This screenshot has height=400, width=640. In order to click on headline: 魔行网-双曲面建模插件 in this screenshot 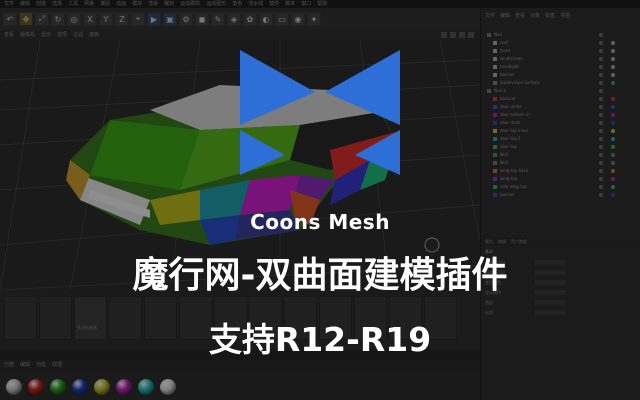, I will do `click(320, 275)`.